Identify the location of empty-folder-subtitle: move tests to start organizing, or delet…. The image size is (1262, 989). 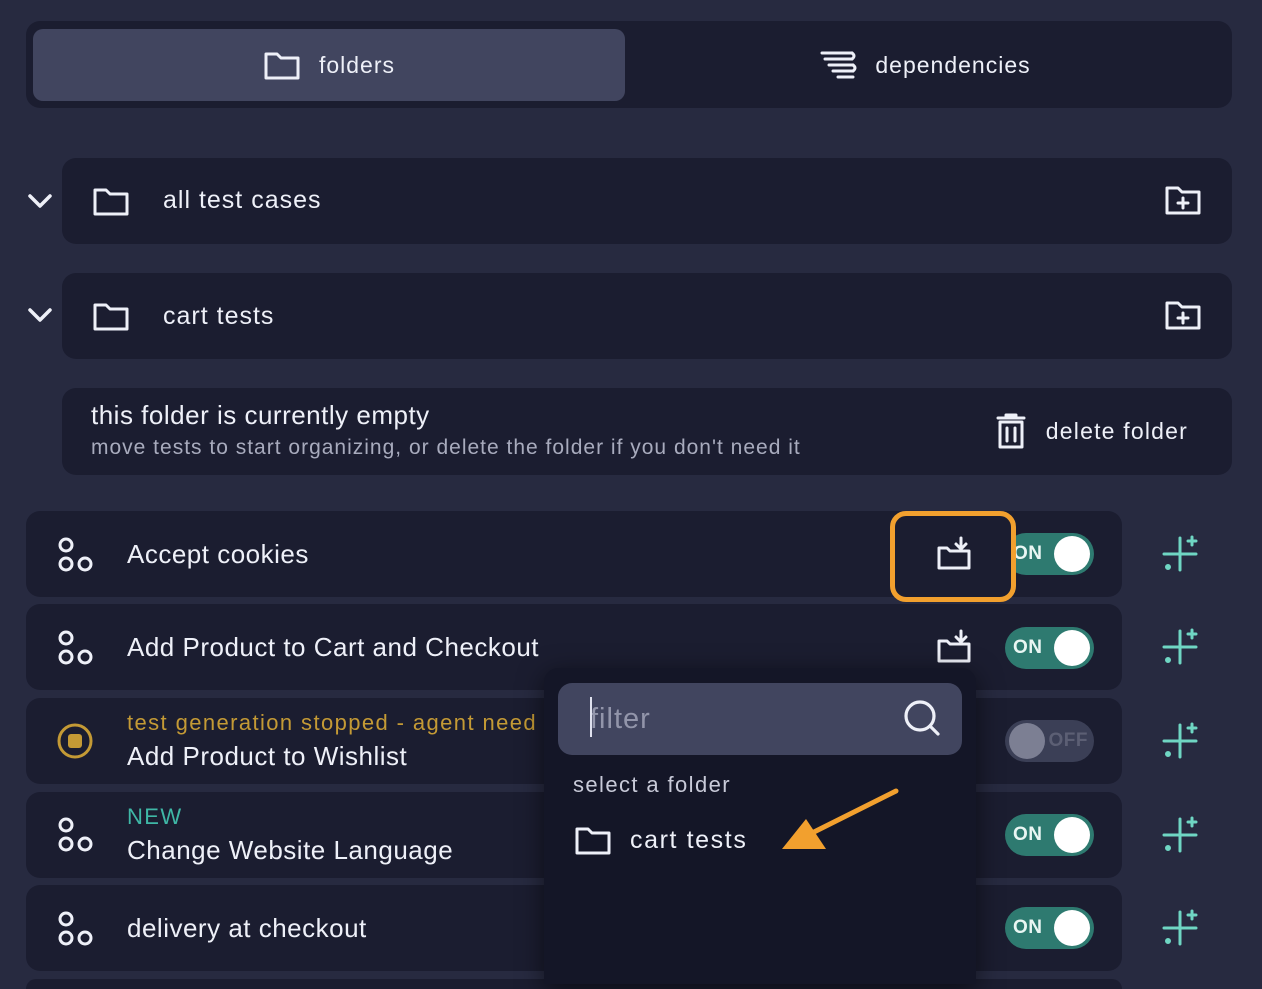
(446, 447).